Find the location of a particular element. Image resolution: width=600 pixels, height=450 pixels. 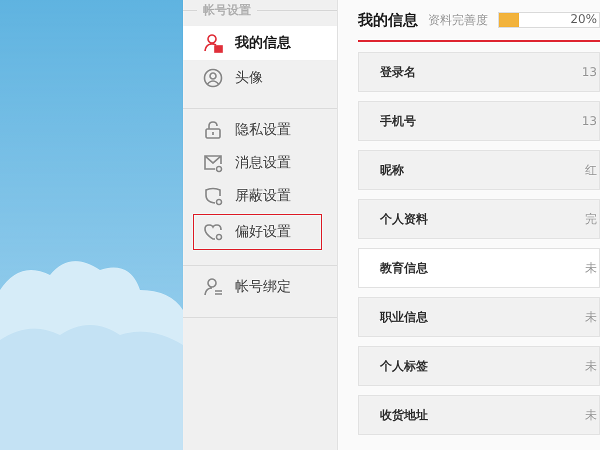

progress-reading: 20% is located at coordinates (583, 19).